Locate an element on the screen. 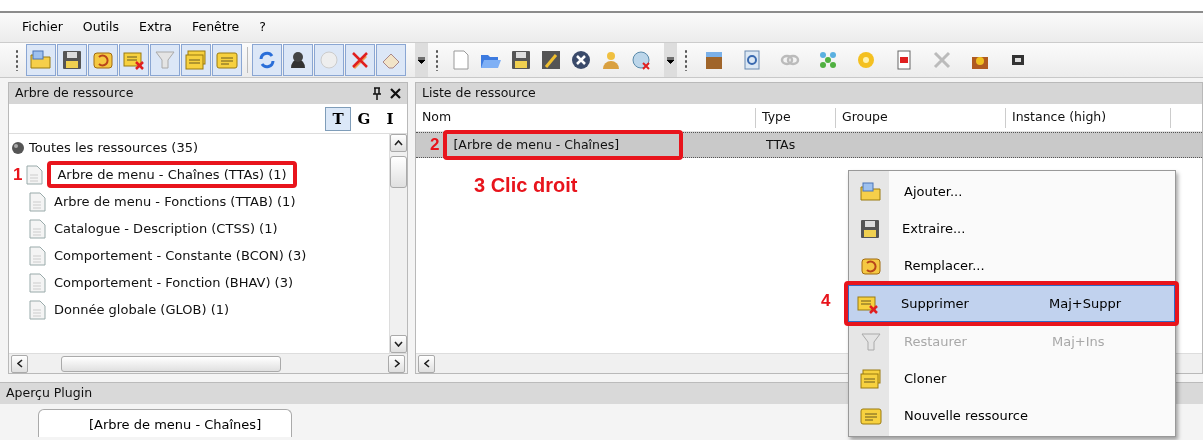 This screenshot has height=440, width=1203. scroll-up-button is located at coordinates (398, 143).